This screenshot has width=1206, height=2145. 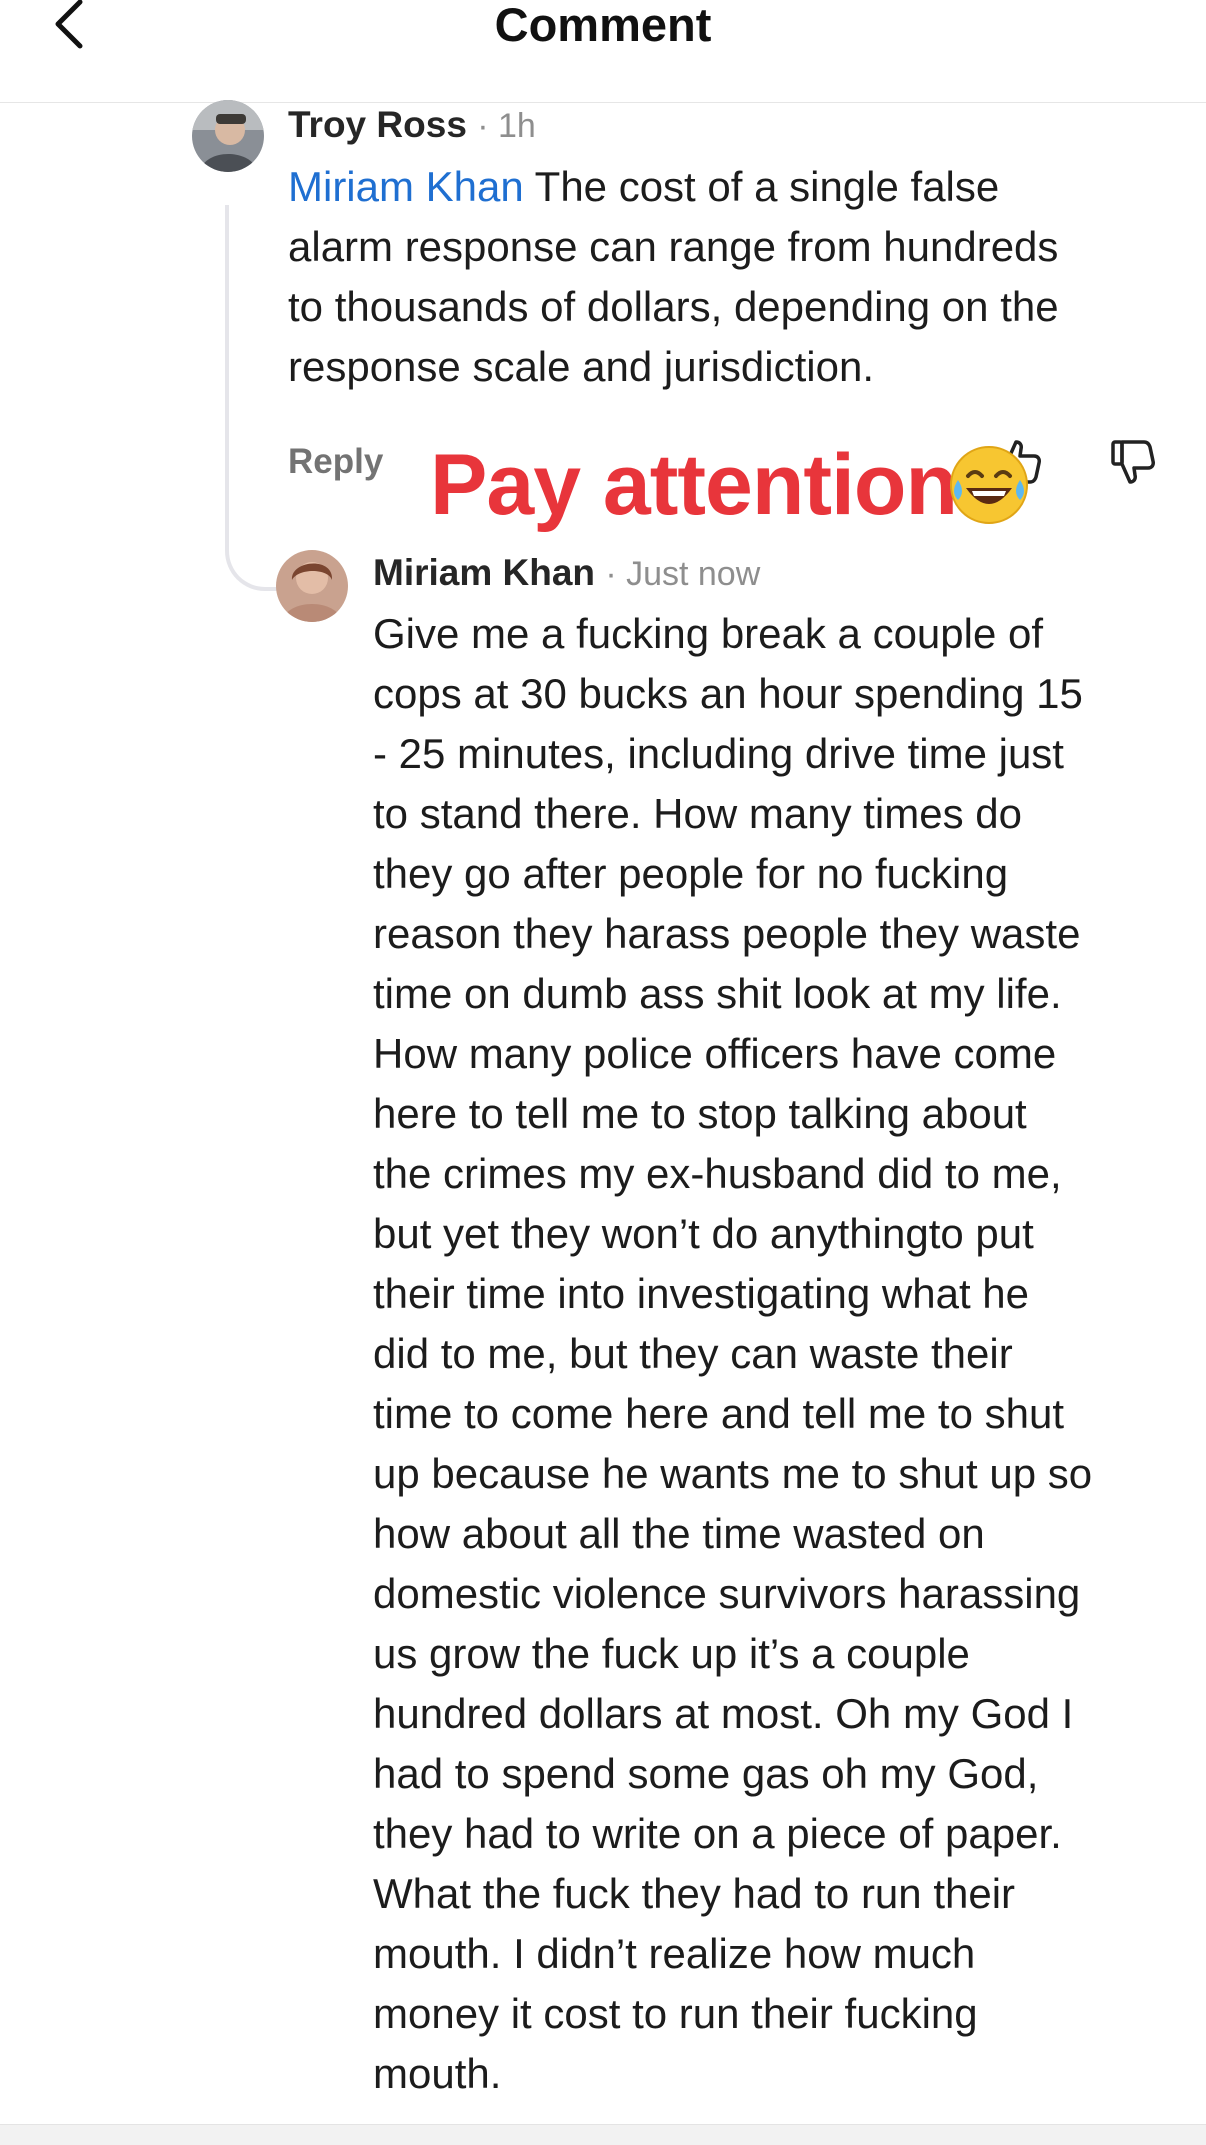 I want to click on author-name: Miriam Khan, so click(x=484, y=572).